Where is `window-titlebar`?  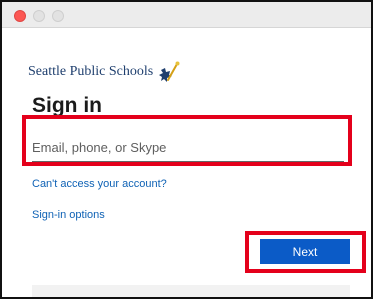 window-titlebar is located at coordinates (186, 15).